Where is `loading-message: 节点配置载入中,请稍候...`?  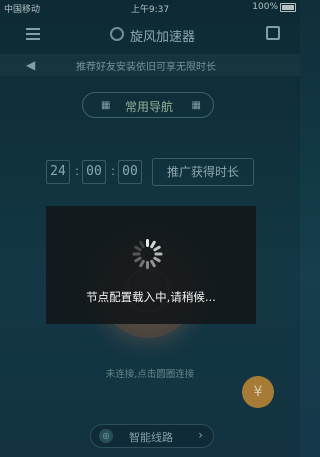 loading-message: 节点配置载入中,请稍候... is located at coordinates (151, 297).